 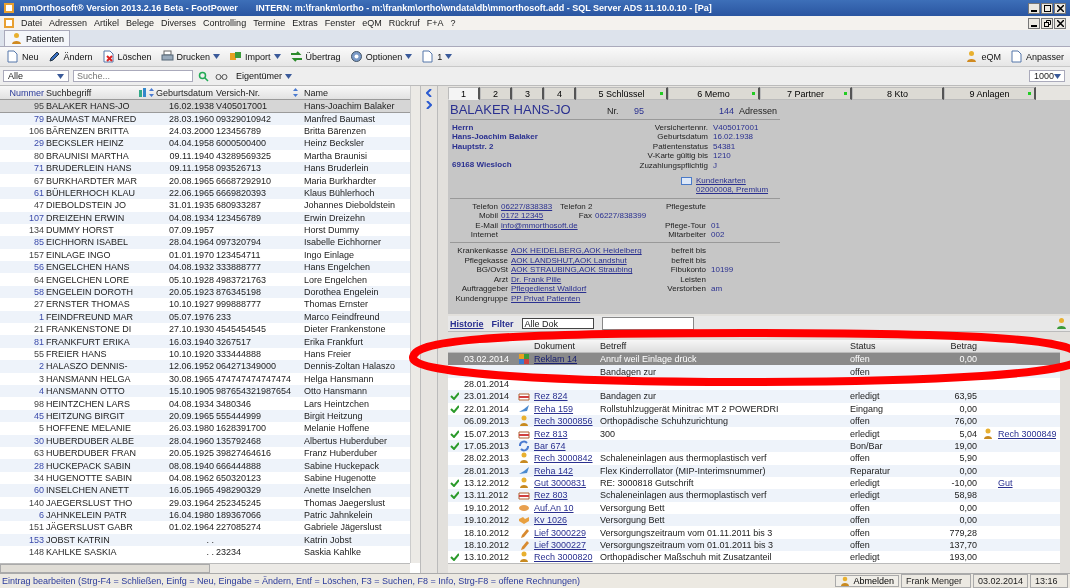 What do you see at coordinates (754, 446) in the screenshot?
I see `table-row: 17.05.2013 Bar 674 Bon/Bar 19,00` at bounding box center [754, 446].